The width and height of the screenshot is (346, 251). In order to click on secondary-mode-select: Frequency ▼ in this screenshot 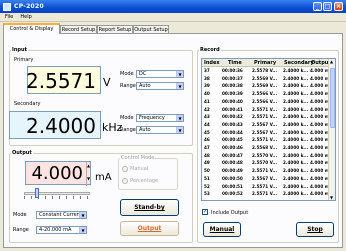, I will do `click(160, 118)`.